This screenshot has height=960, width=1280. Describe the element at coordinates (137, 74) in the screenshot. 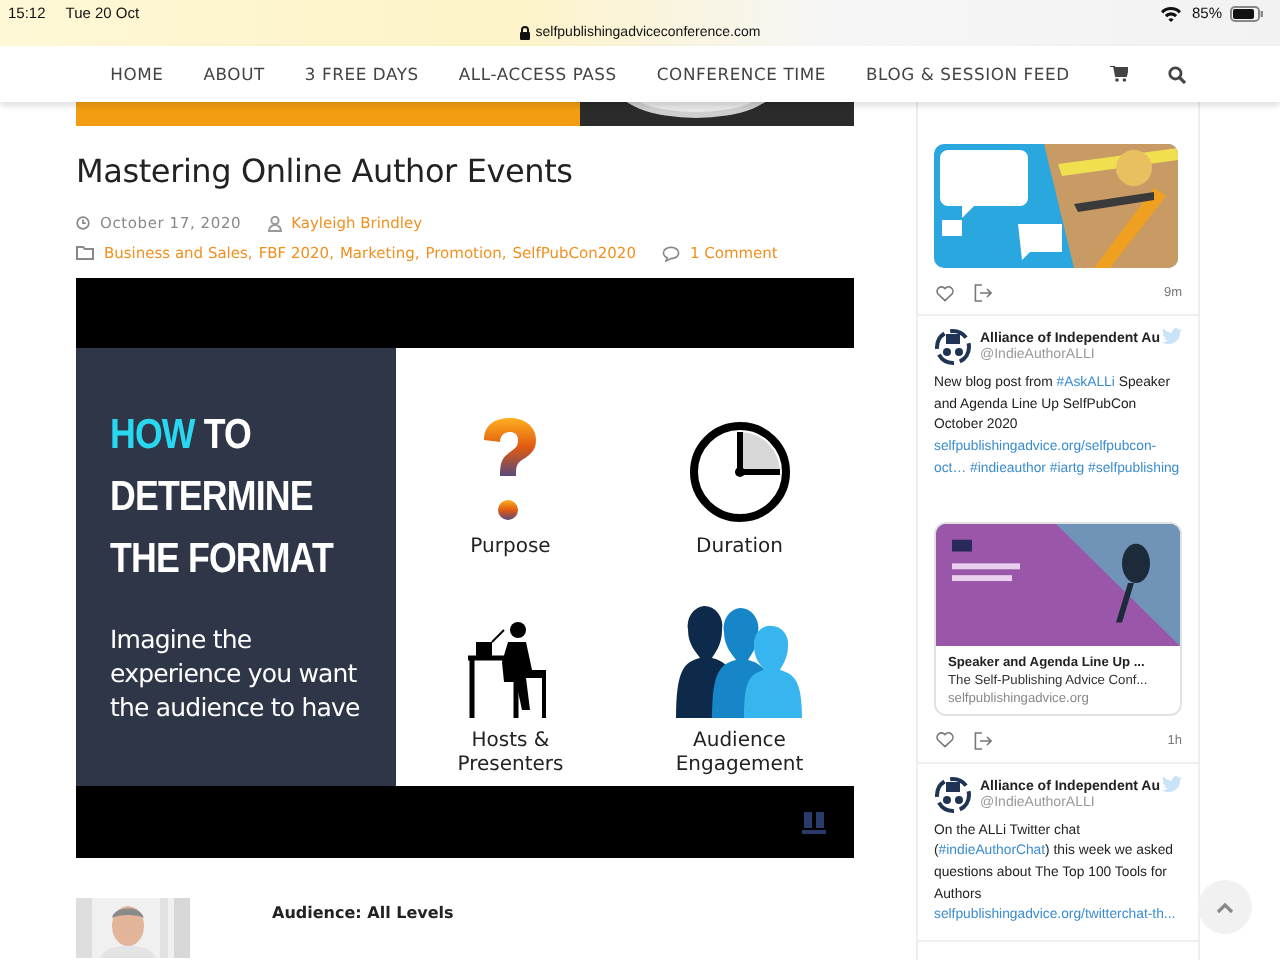

I see `nav-link: HOME` at that location.